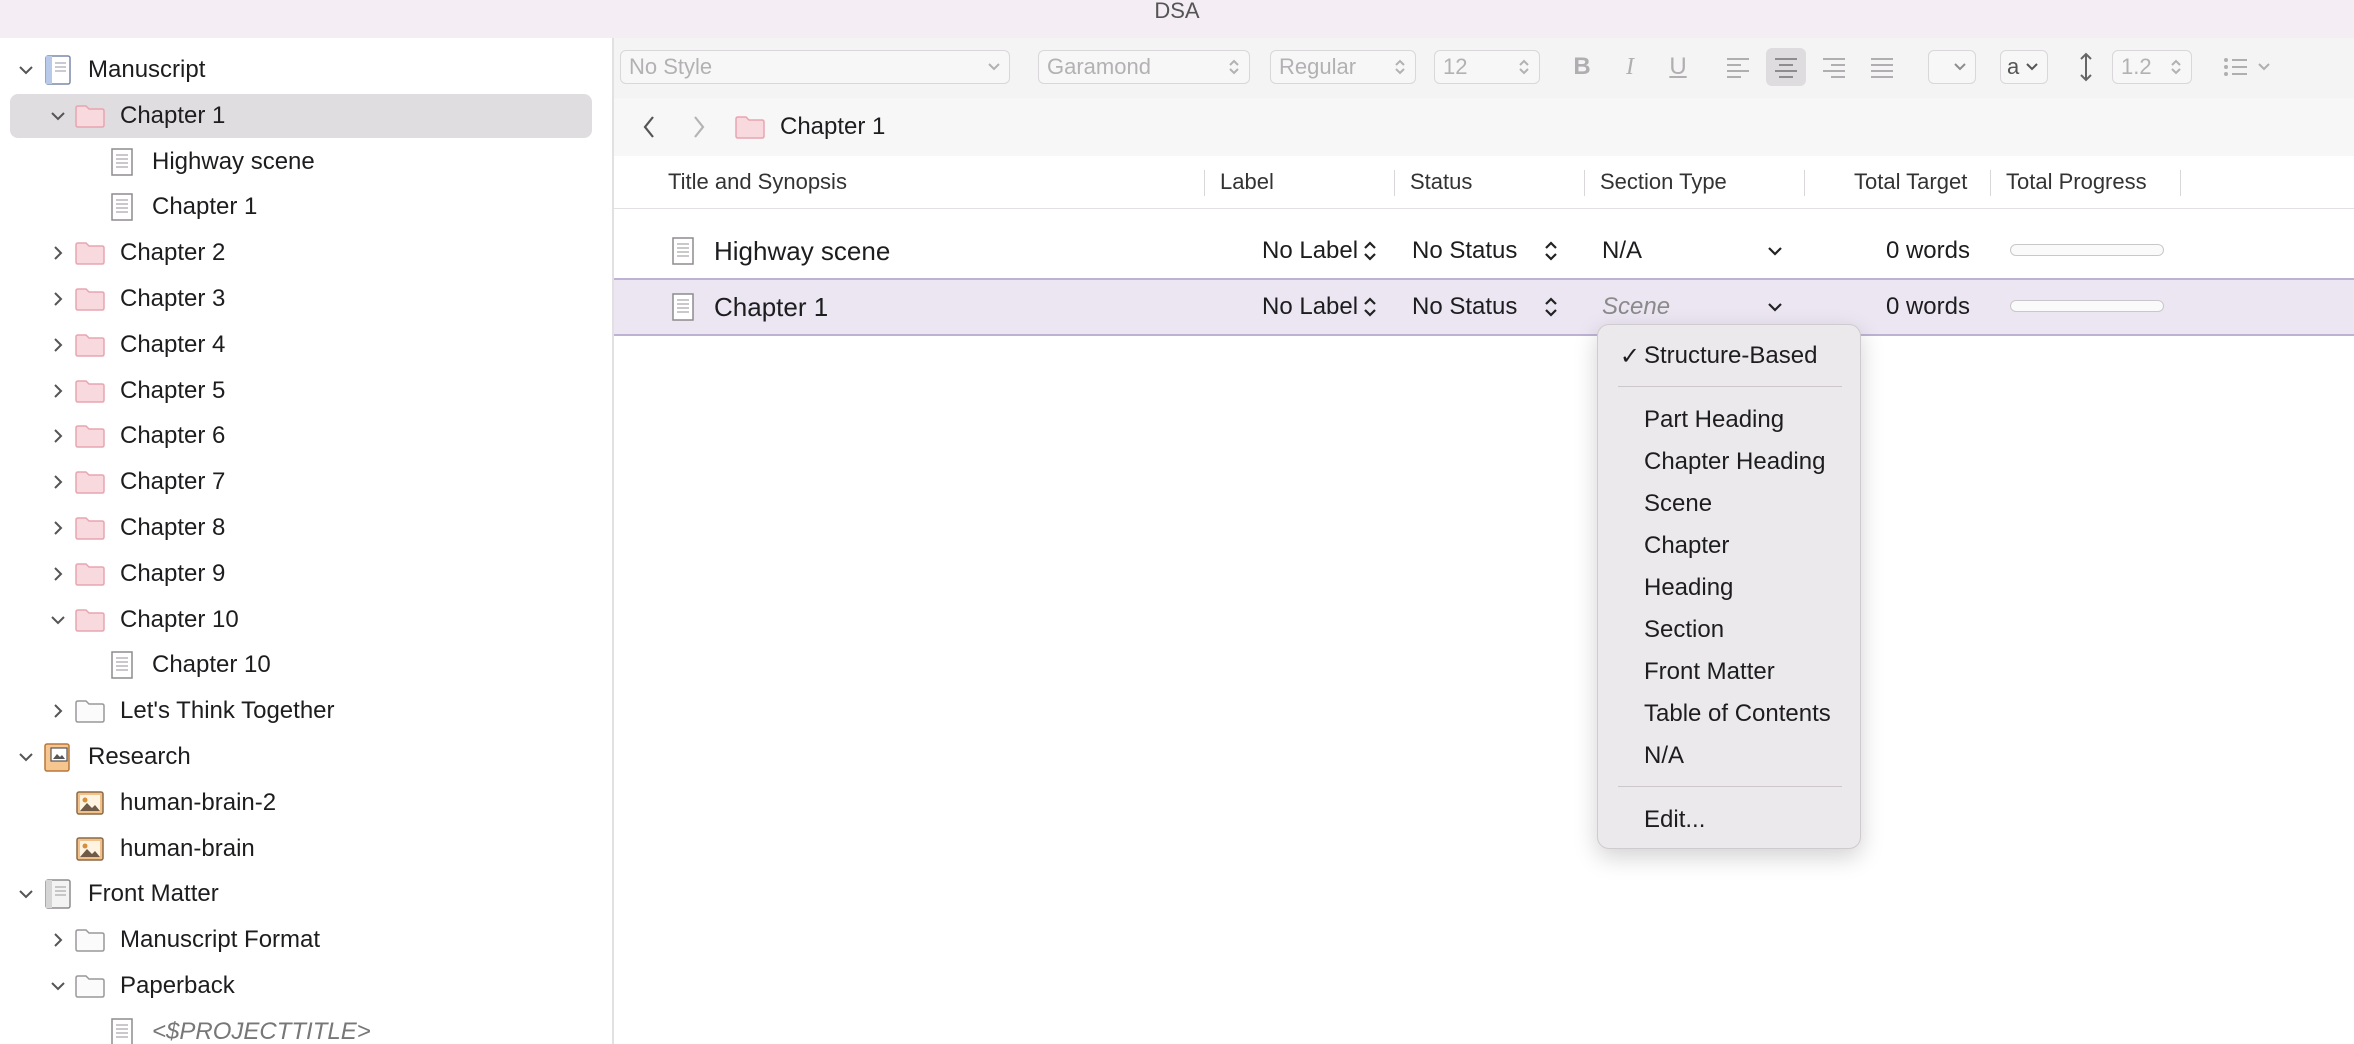 This screenshot has width=2354, height=1044. What do you see at coordinates (301, 1027) in the screenshot?
I see `binder-item: <$PROJECTTITLE>` at bounding box center [301, 1027].